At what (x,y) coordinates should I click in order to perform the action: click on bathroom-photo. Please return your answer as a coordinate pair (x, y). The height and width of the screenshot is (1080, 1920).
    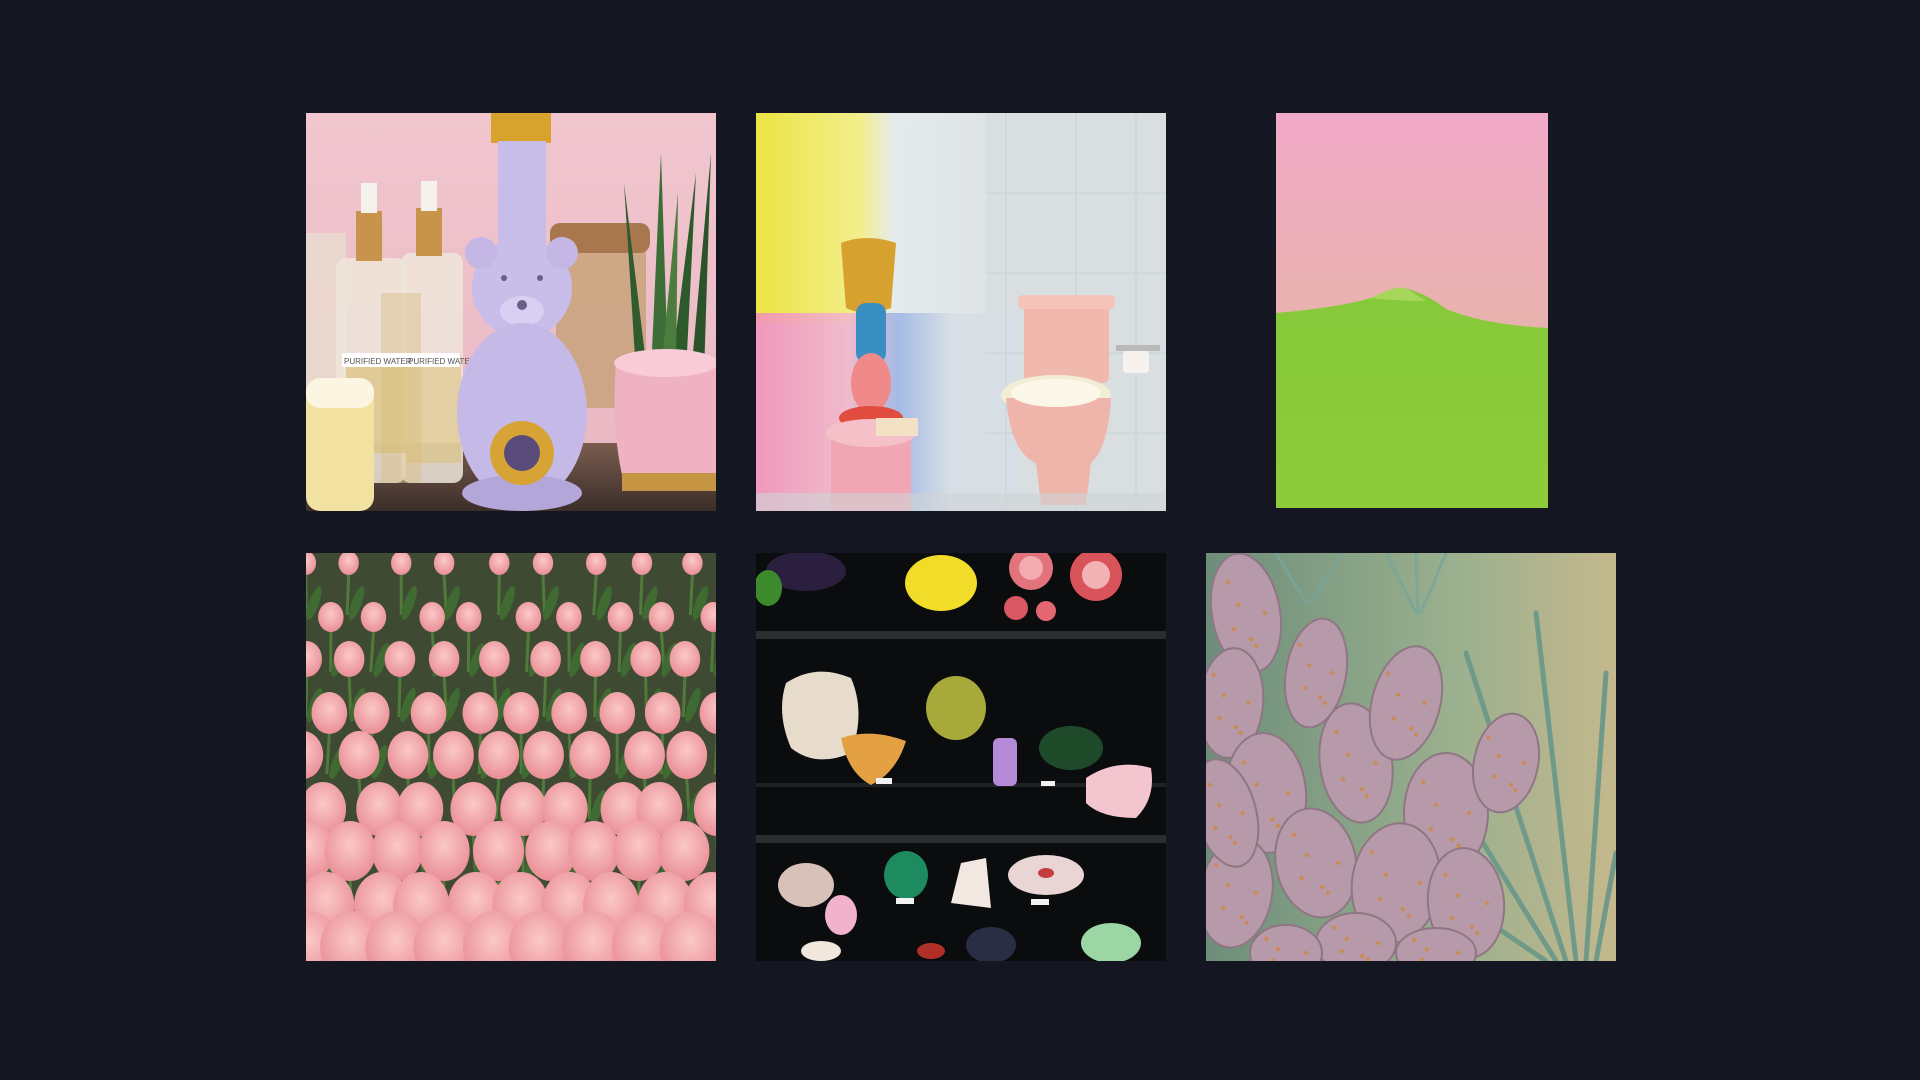
    Looking at the image, I should click on (961, 312).